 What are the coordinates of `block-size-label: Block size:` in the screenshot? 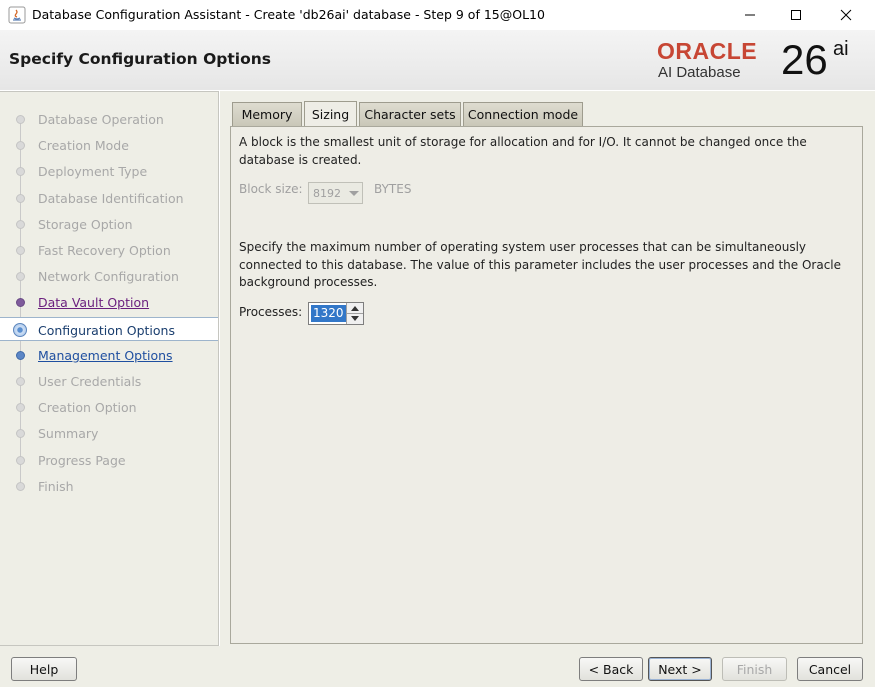 It's located at (271, 189).